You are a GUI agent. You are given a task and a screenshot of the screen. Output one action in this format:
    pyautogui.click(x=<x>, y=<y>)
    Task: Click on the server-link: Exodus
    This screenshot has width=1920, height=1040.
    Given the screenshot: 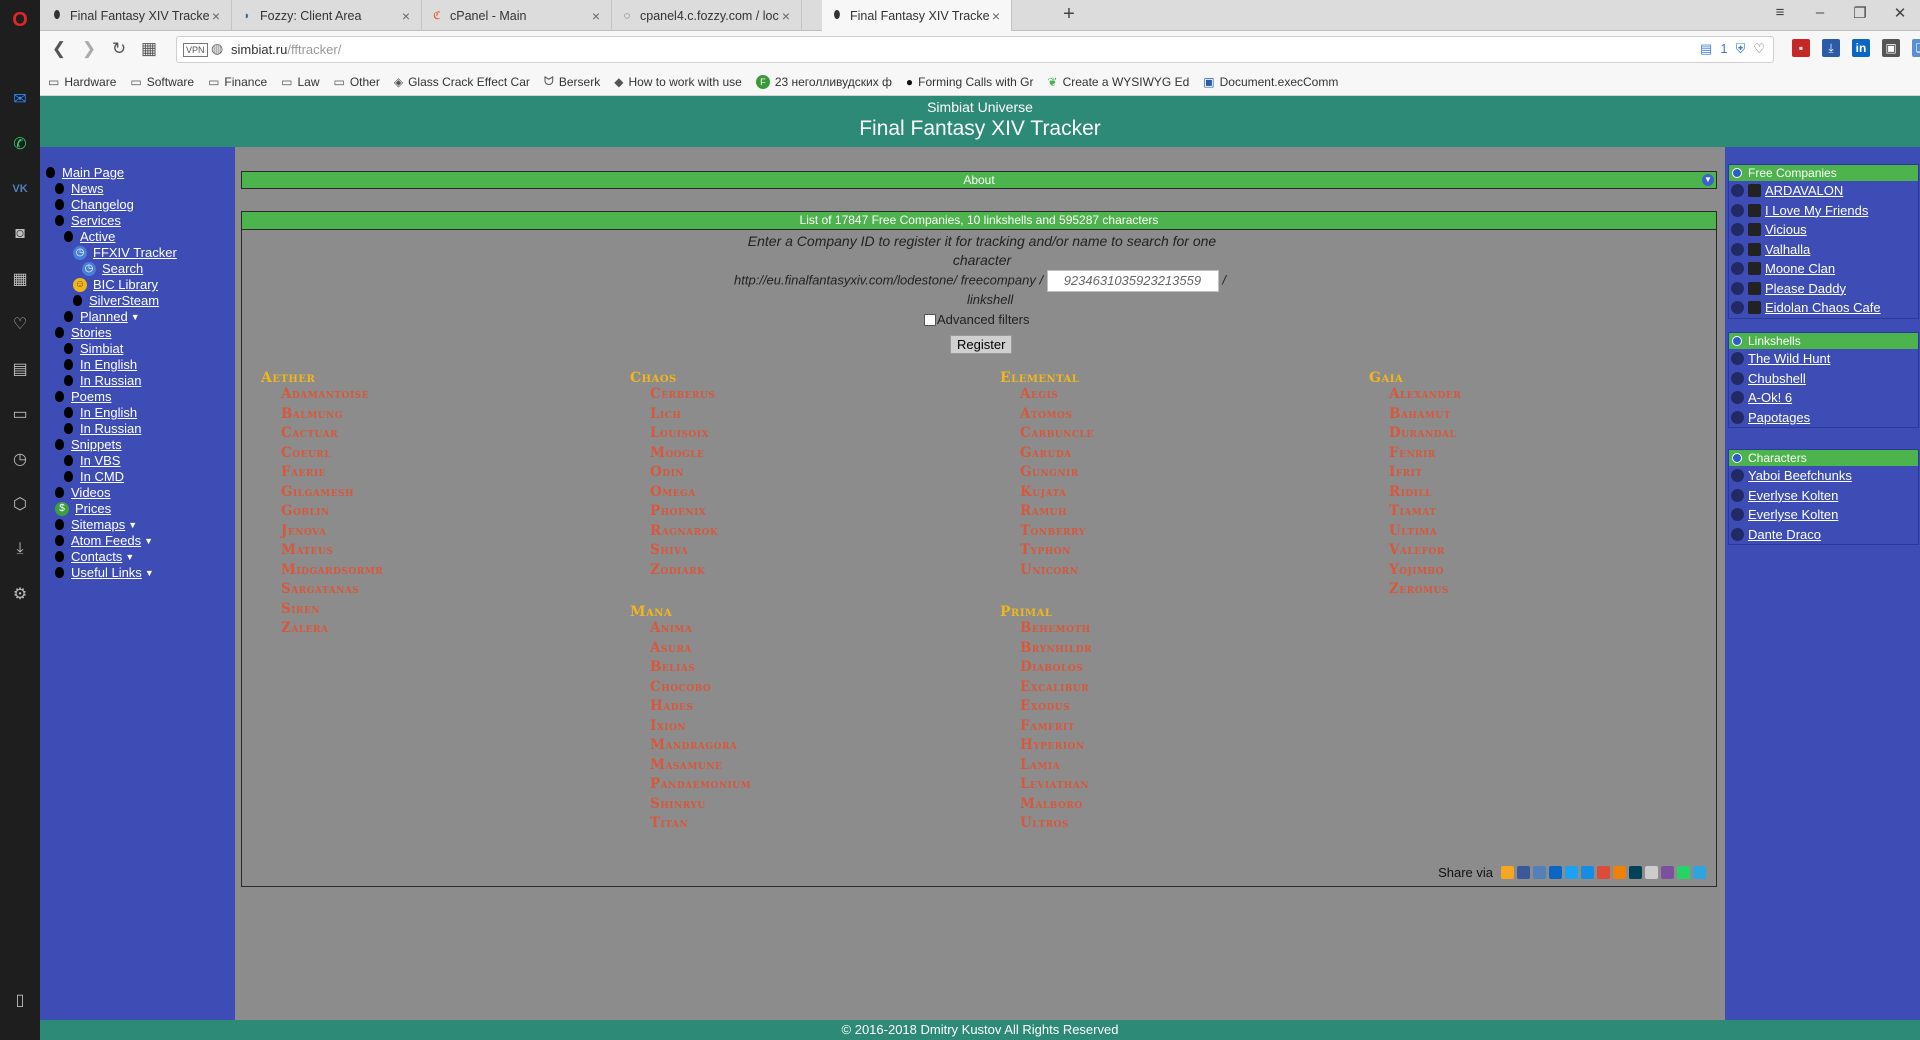 What is the action you would take?
    pyautogui.click(x=1056, y=708)
    